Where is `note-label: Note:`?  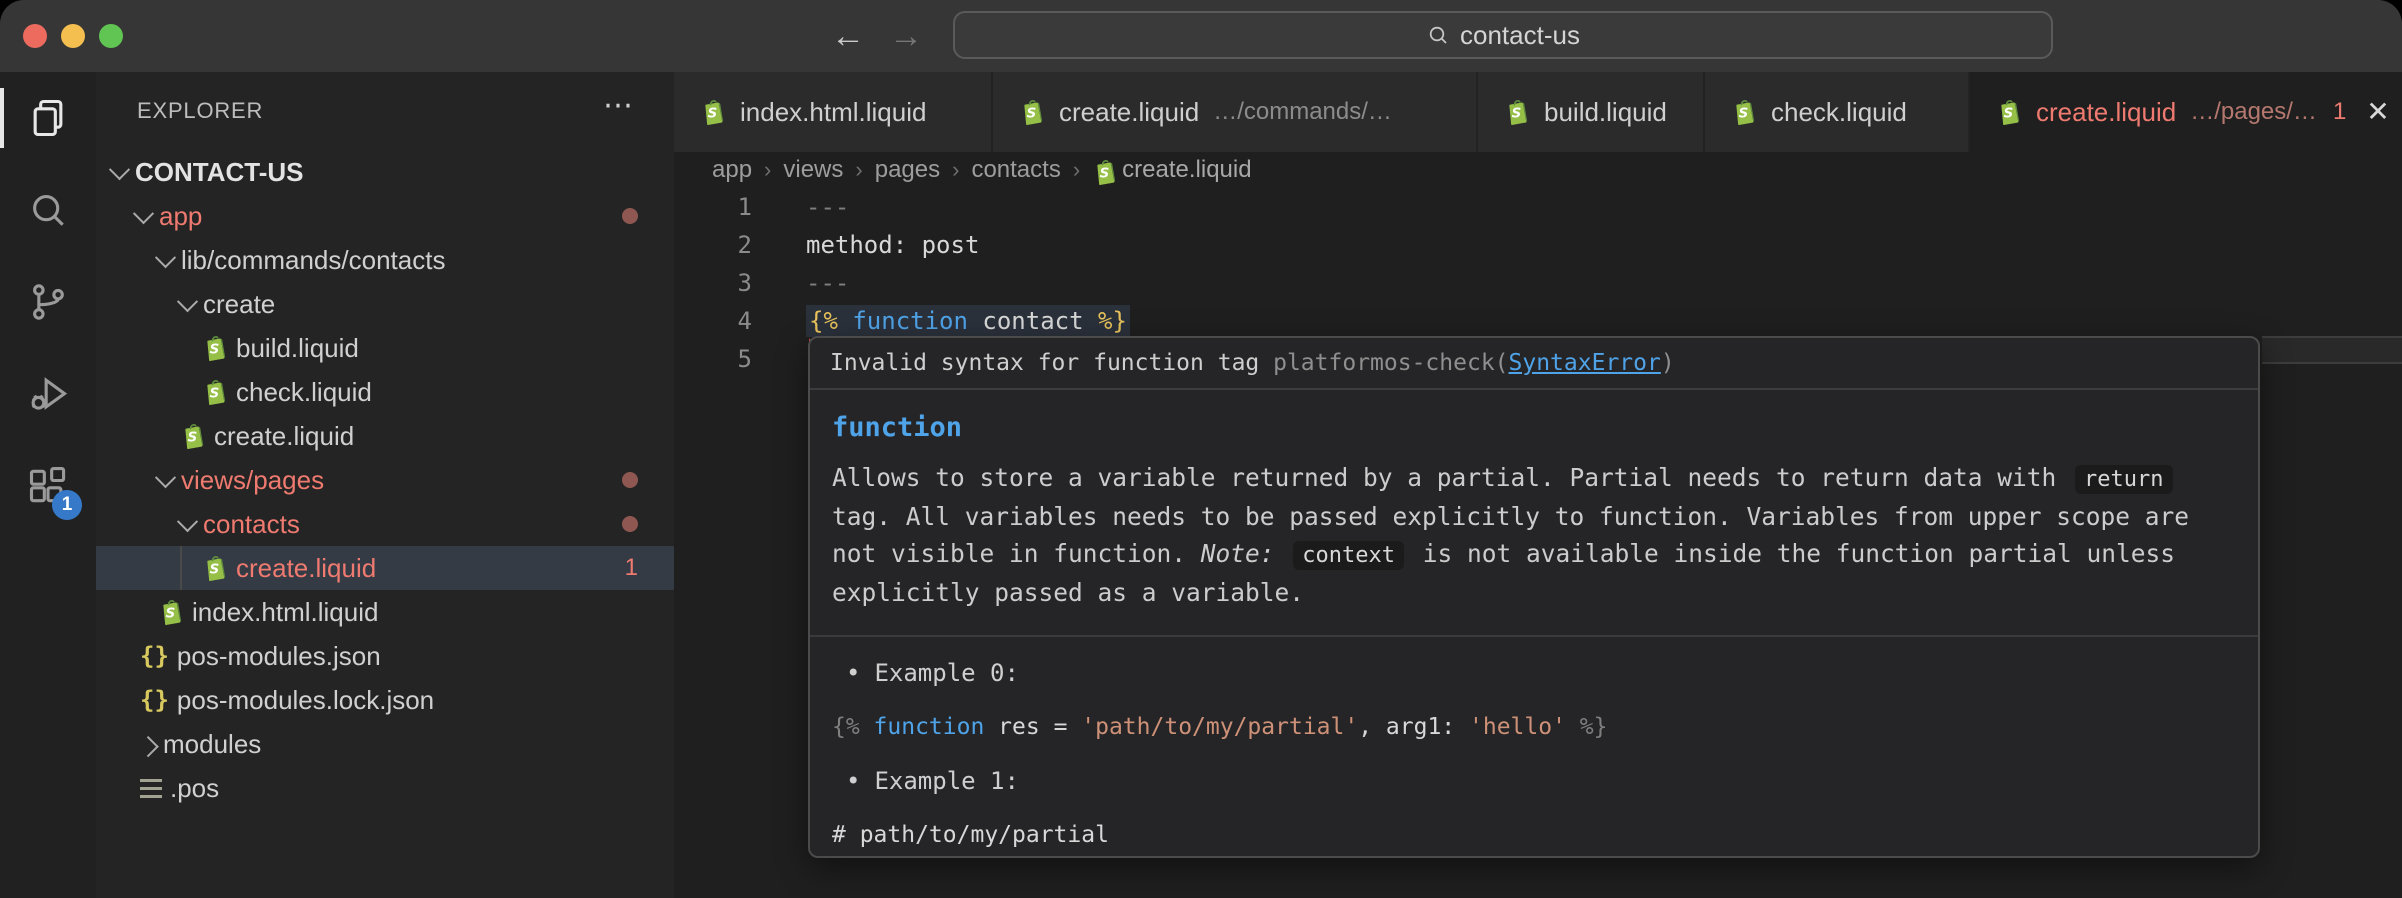
note-label: Note: is located at coordinates (1237, 553).